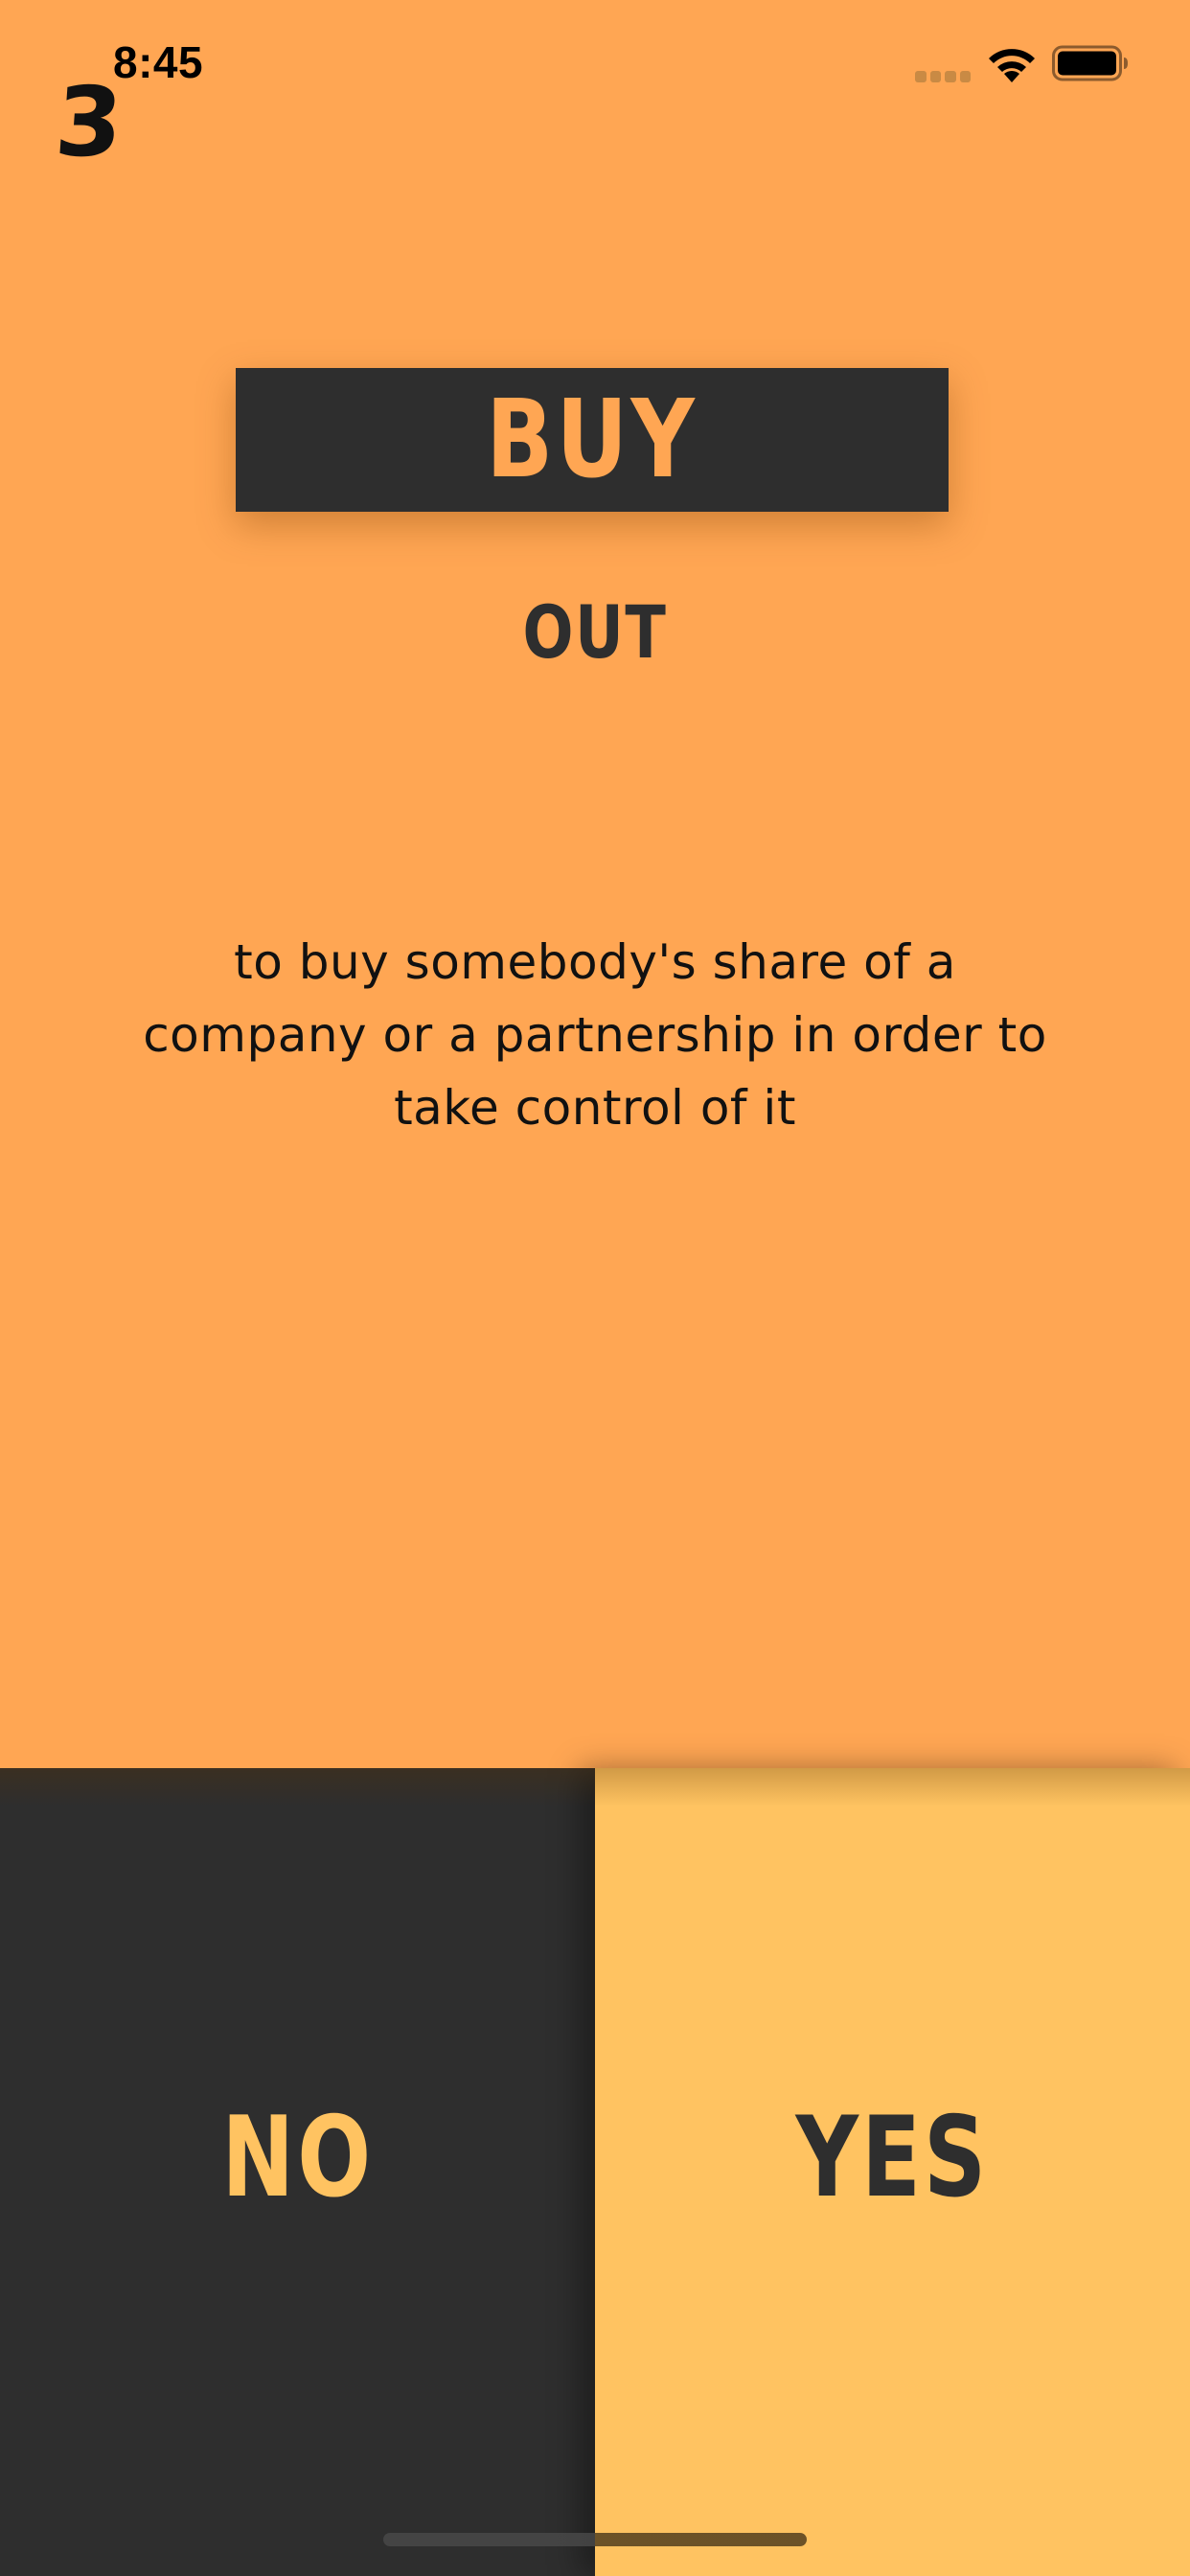 The width and height of the screenshot is (1190, 2576). What do you see at coordinates (595, 2539) in the screenshot?
I see `home-indicator` at bounding box center [595, 2539].